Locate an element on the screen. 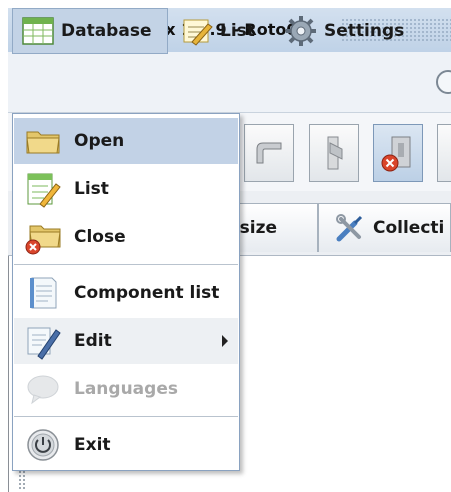 The image size is (451, 492). menu-item-component-list: Component list is located at coordinates (126, 293).